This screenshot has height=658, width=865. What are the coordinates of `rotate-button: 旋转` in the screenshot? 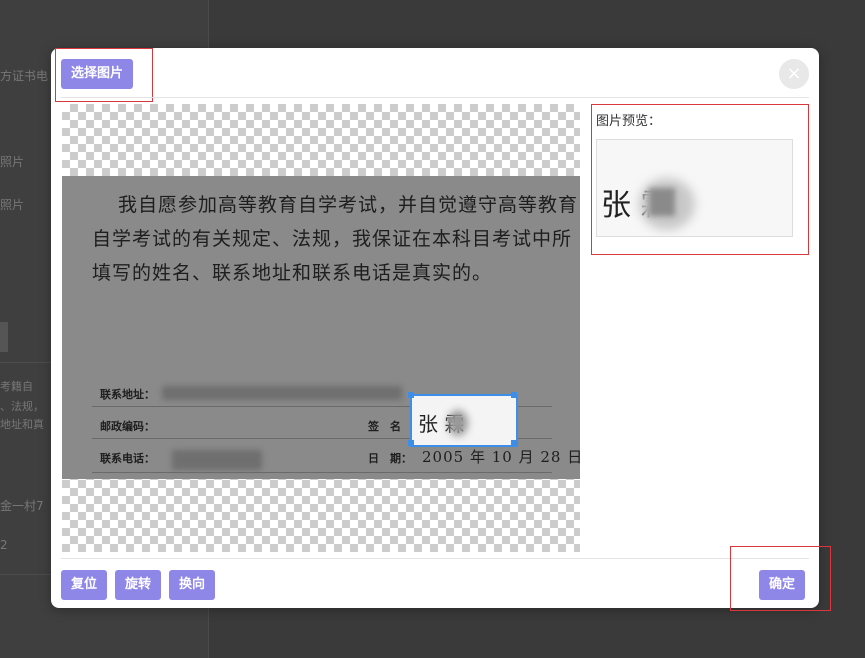 It's located at (138, 585).